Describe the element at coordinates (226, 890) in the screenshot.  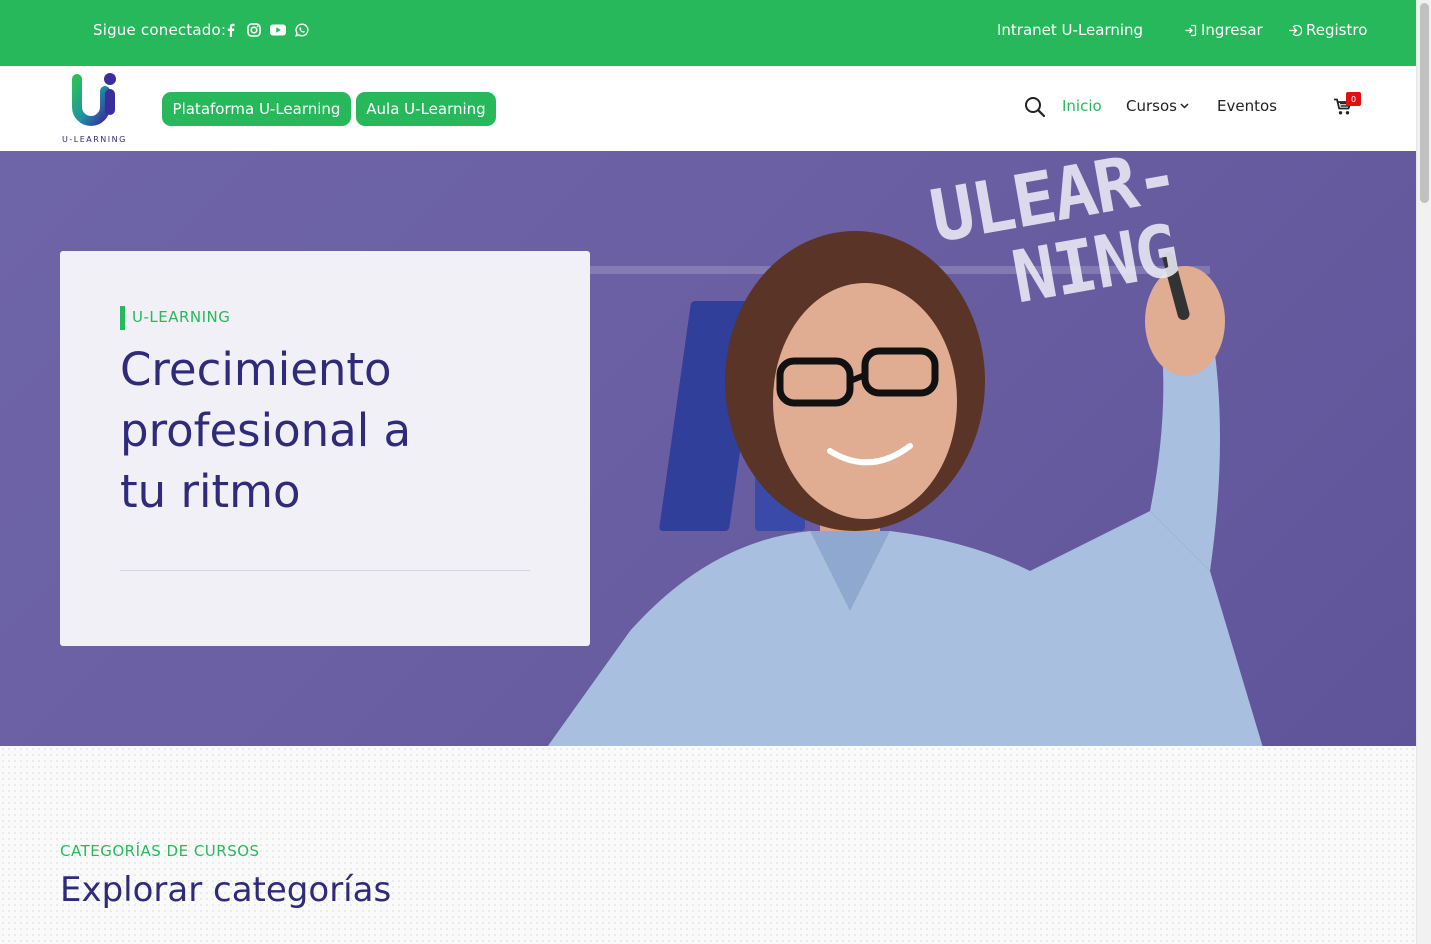
I see `categories-title: Explorar categorías` at that location.